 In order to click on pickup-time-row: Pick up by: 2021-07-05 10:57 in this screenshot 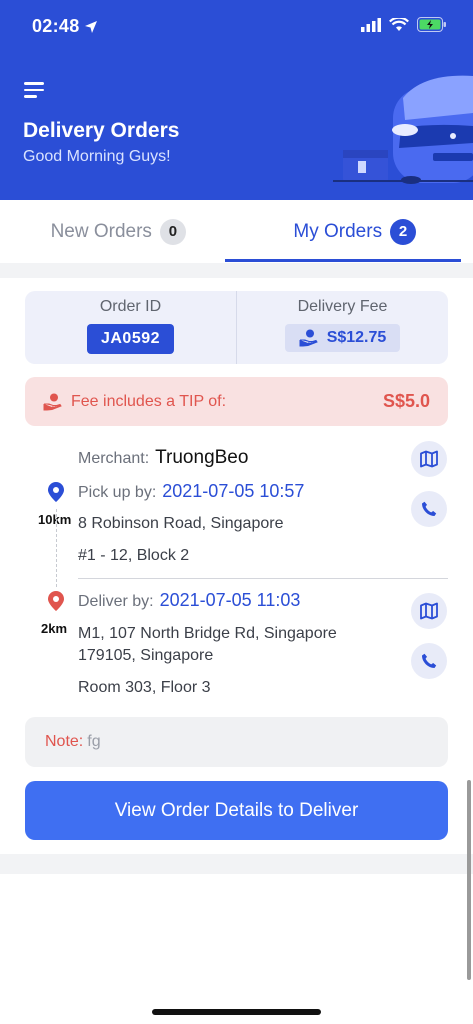, I will do `click(191, 491)`.